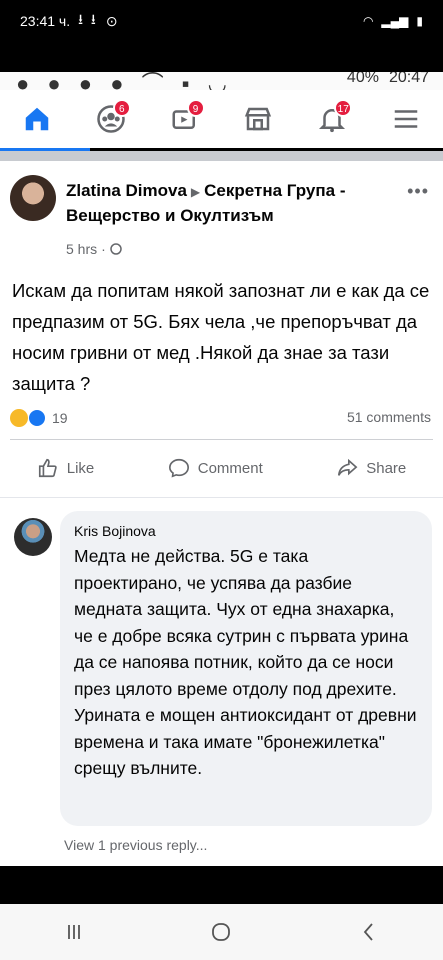 The height and width of the screenshot is (960, 443). What do you see at coordinates (246, 531) in the screenshot?
I see `commenter-name: Kris Bojinova` at bounding box center [246, 531].